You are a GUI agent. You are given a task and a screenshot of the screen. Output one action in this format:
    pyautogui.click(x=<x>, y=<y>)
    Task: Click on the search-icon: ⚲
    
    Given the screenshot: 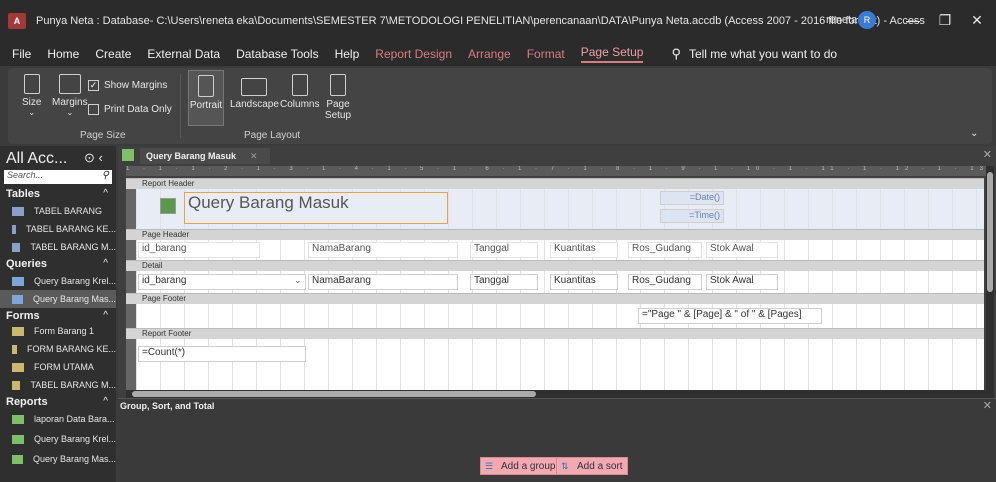 What is the action you would take?
    pyautogui.click(x=105, y=175)
    